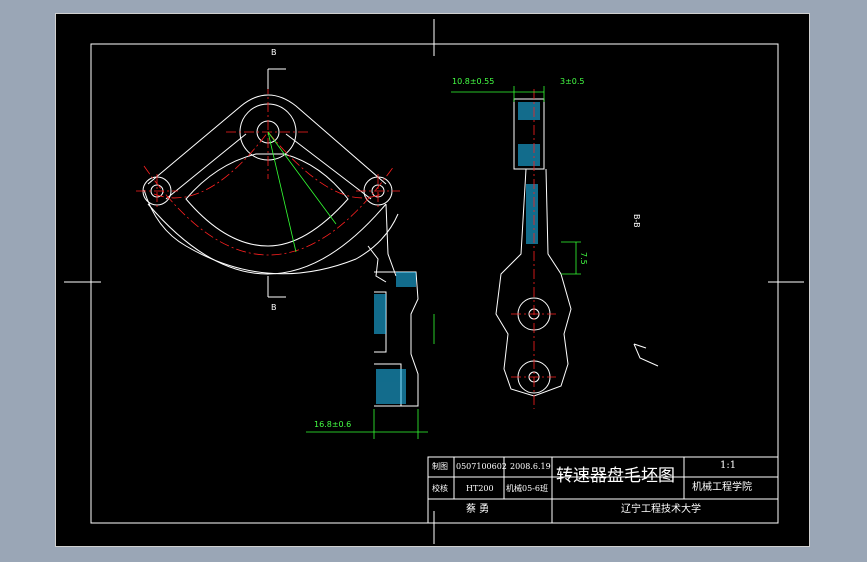 This screenshot has width=867, height=562. I want to click on tb-author: 蔡 勇, so click(478, 509).